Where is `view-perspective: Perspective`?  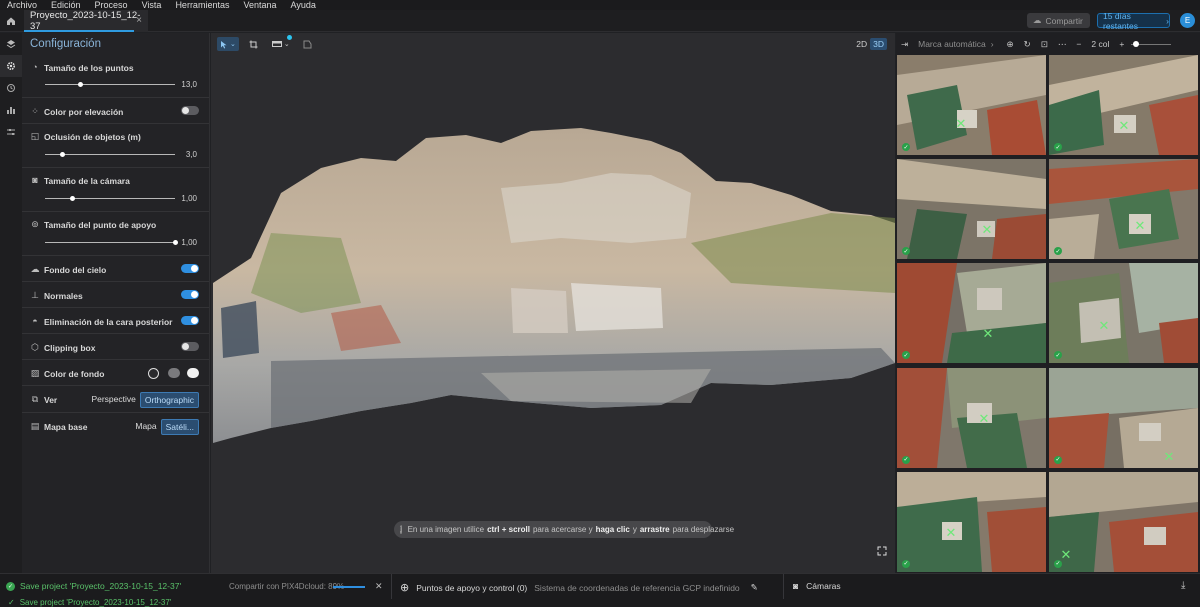 view-perspective: Perspective is located at coordinates (113, 400).